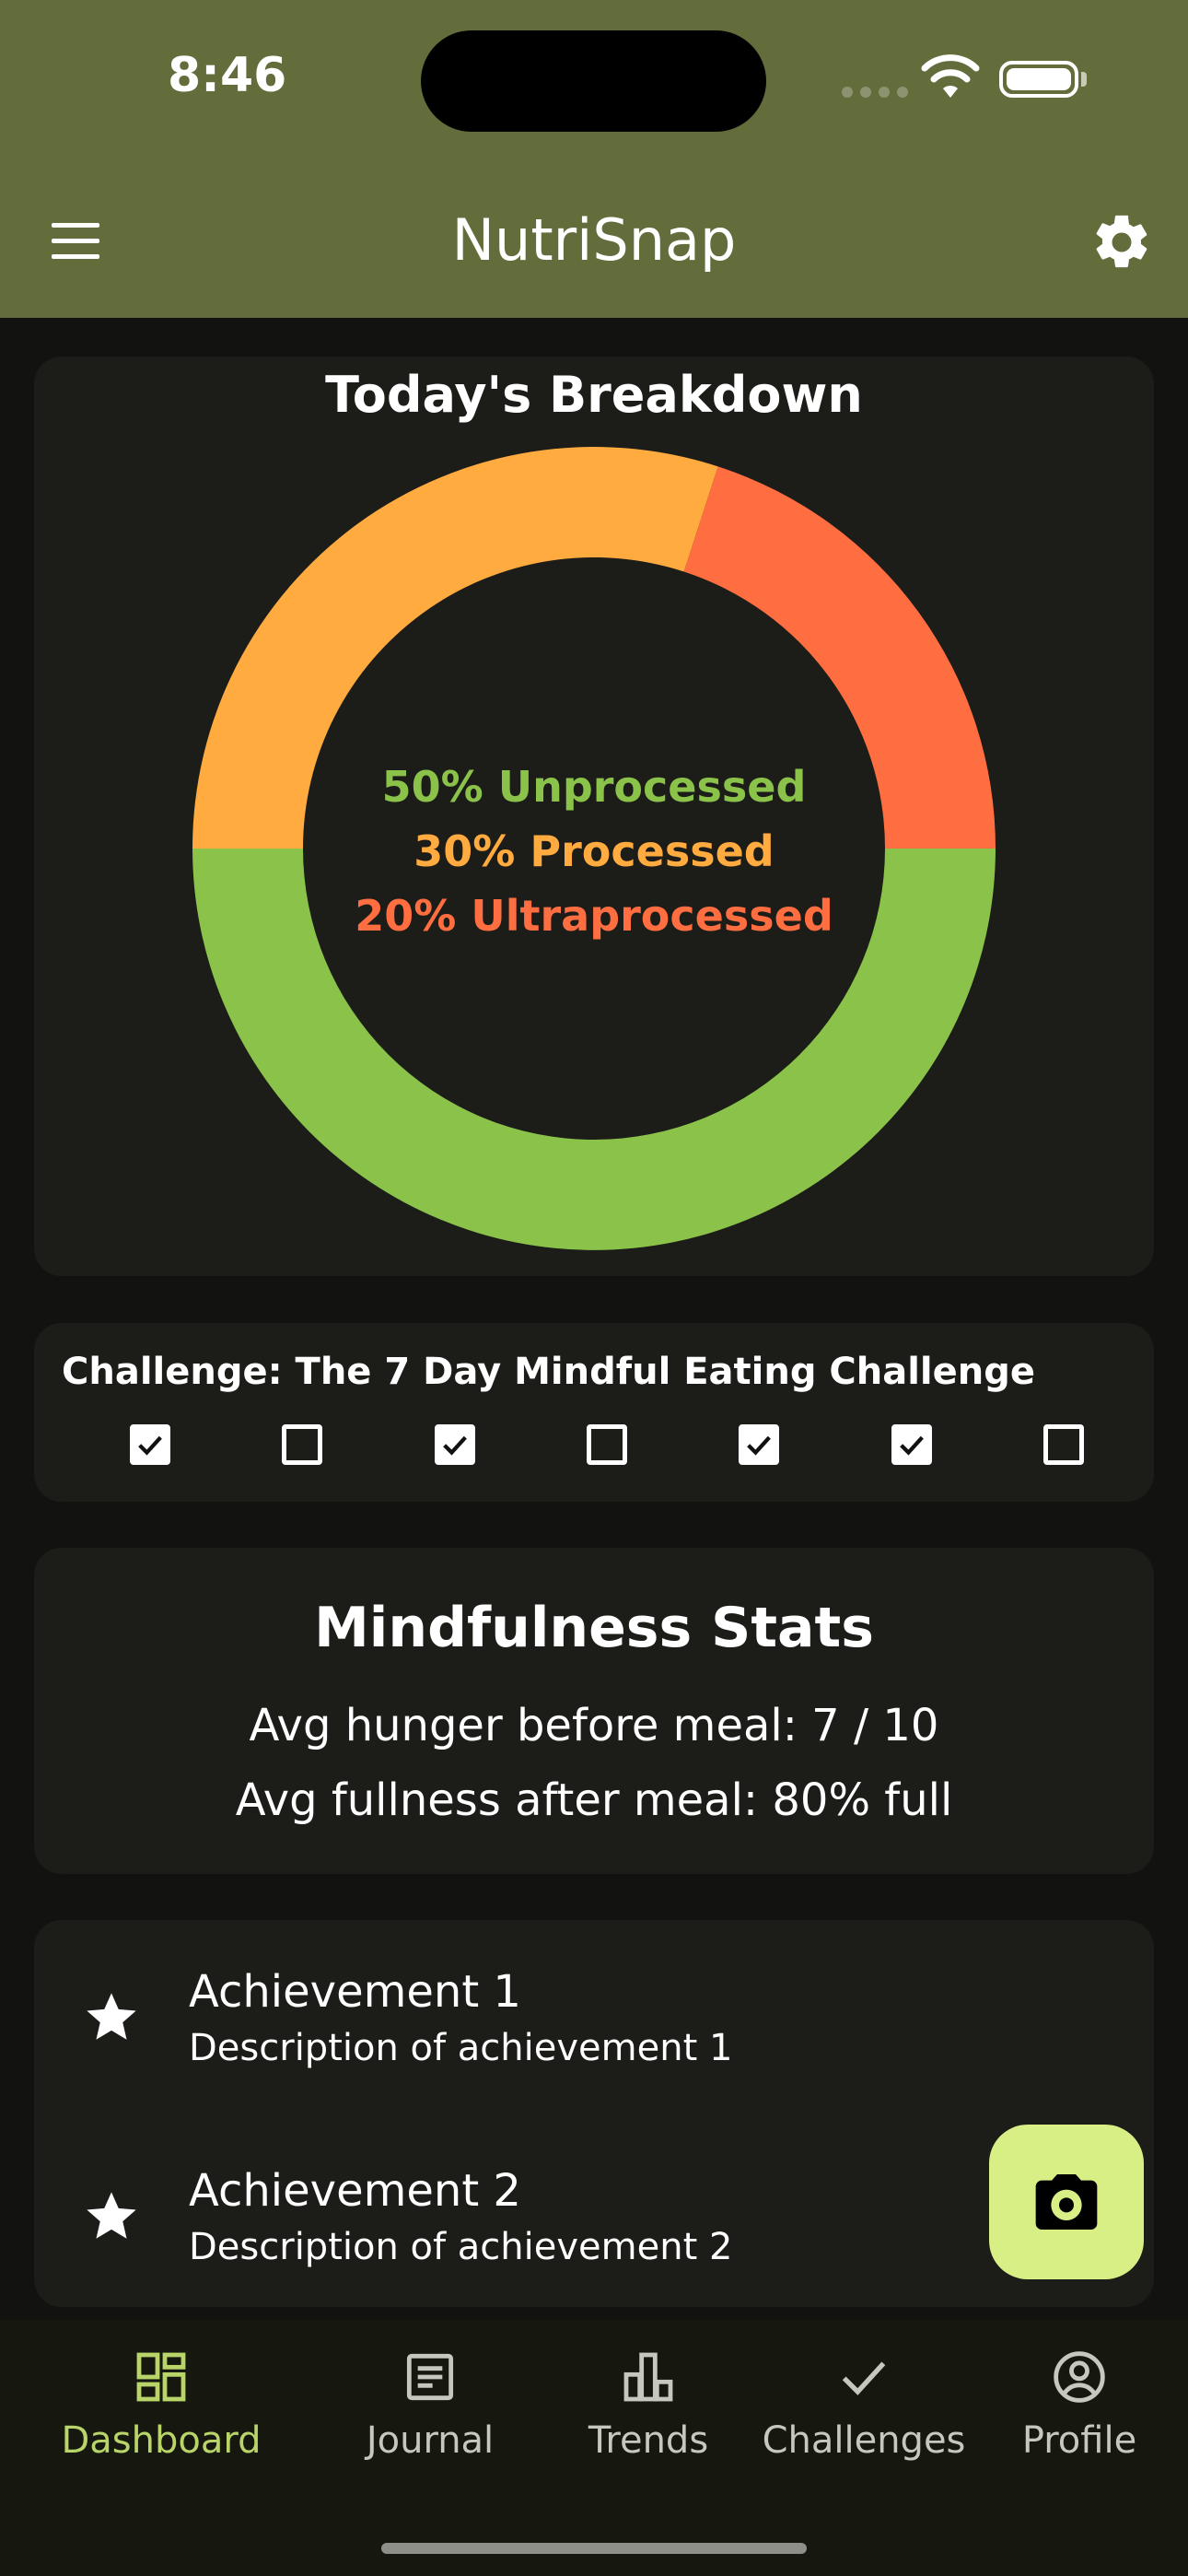 This screenshot has height=2576, width=1188. I want to click on processed-label: 30% Processed, so click(594, 851).